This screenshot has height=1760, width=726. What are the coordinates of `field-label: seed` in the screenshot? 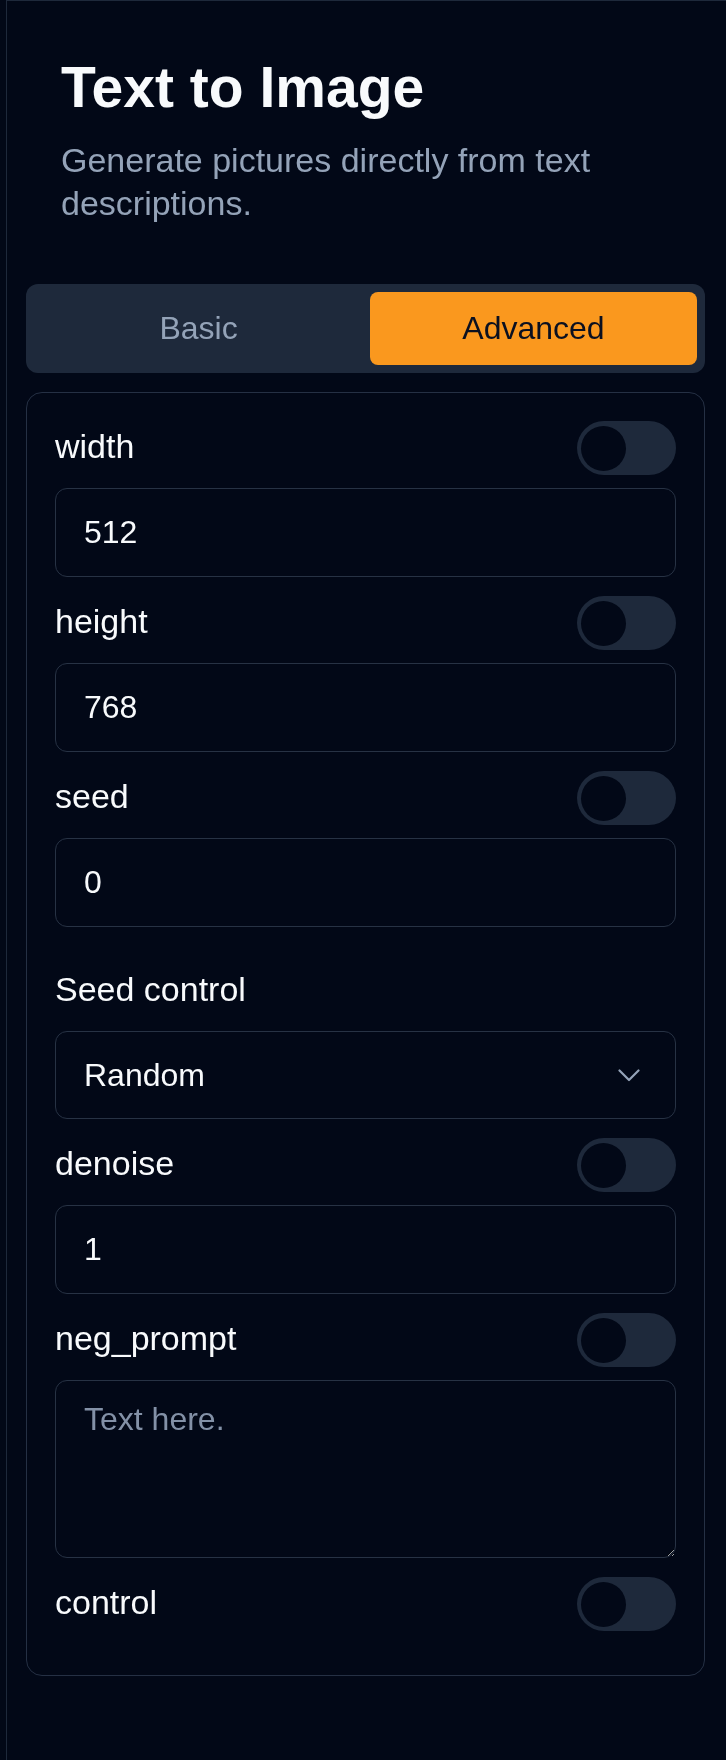 It's located at (92, 796).